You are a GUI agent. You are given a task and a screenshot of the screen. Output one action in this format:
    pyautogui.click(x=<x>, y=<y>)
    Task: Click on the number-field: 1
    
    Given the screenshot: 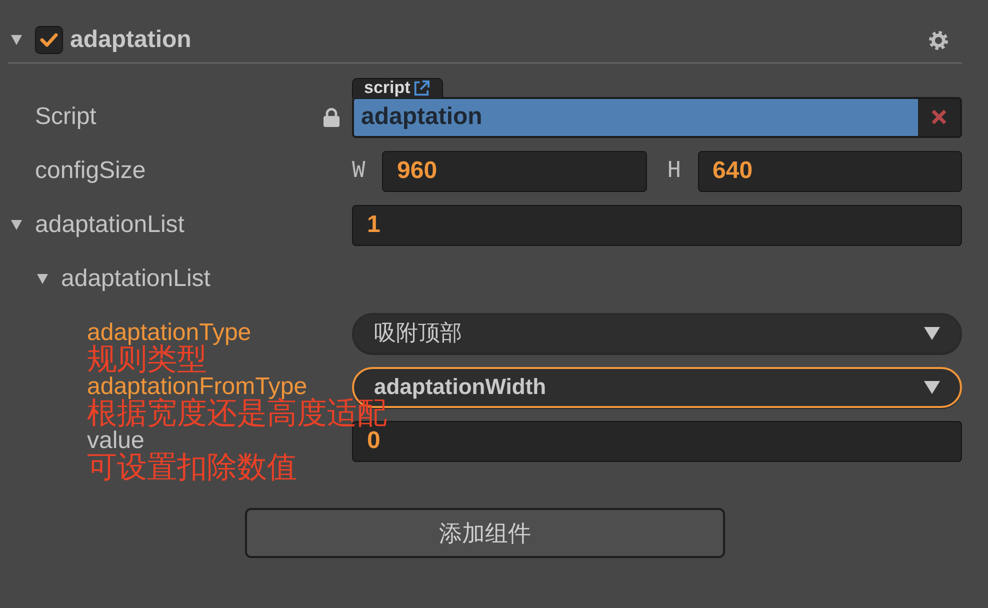 What is the action you would take?
    pyautogui.click(x=657, y=225)
    